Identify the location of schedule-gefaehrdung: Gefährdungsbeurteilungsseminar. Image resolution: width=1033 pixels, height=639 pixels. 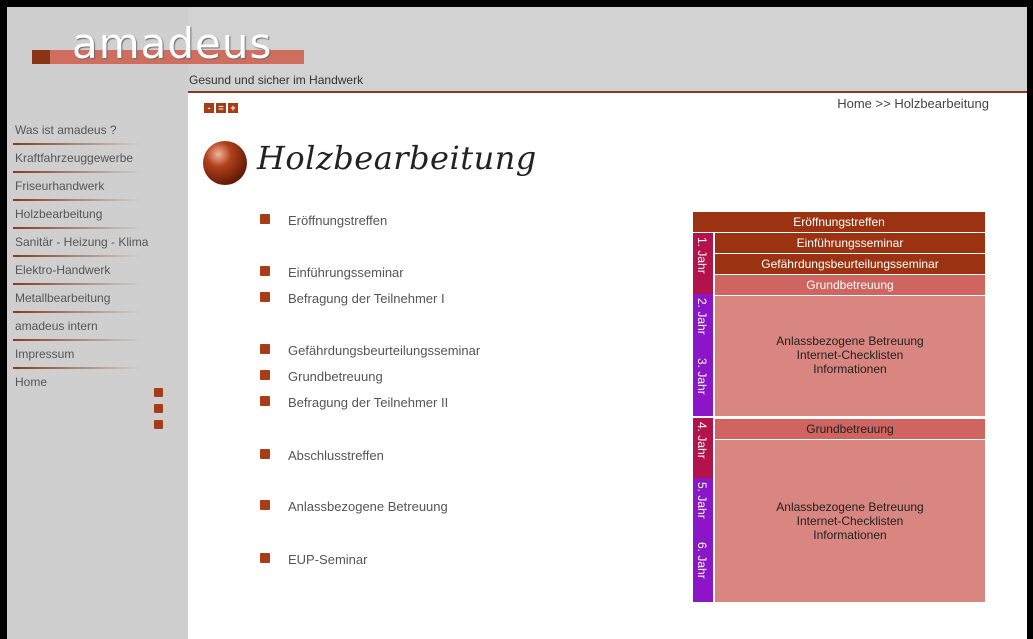
(850, 264).